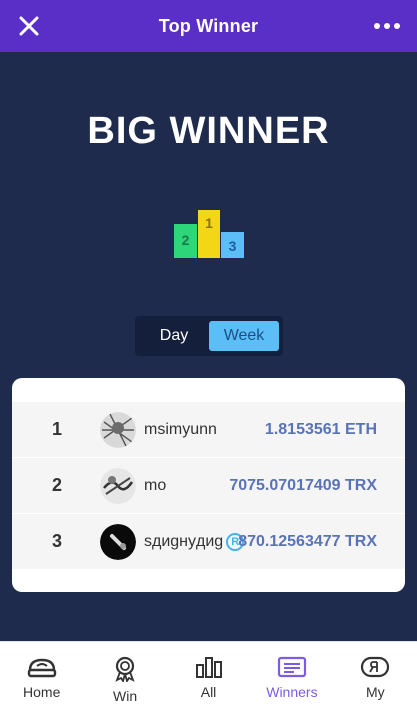  I want to click on winner-row: 1 msimyunn 1.8153561 ETH, so click(208, 429).